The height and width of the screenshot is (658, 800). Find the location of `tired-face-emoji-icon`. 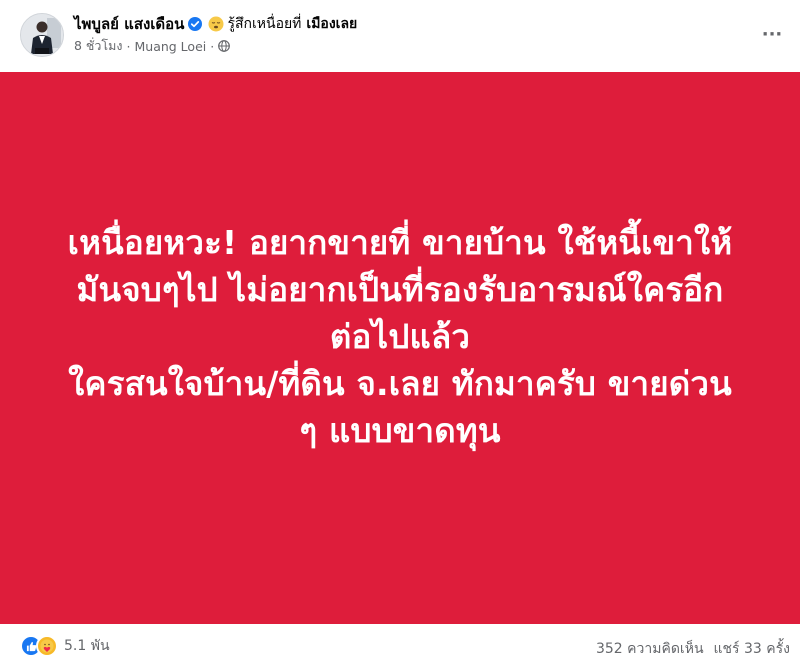

tired-face-emoji-icon is located at coordinates (216, 24).